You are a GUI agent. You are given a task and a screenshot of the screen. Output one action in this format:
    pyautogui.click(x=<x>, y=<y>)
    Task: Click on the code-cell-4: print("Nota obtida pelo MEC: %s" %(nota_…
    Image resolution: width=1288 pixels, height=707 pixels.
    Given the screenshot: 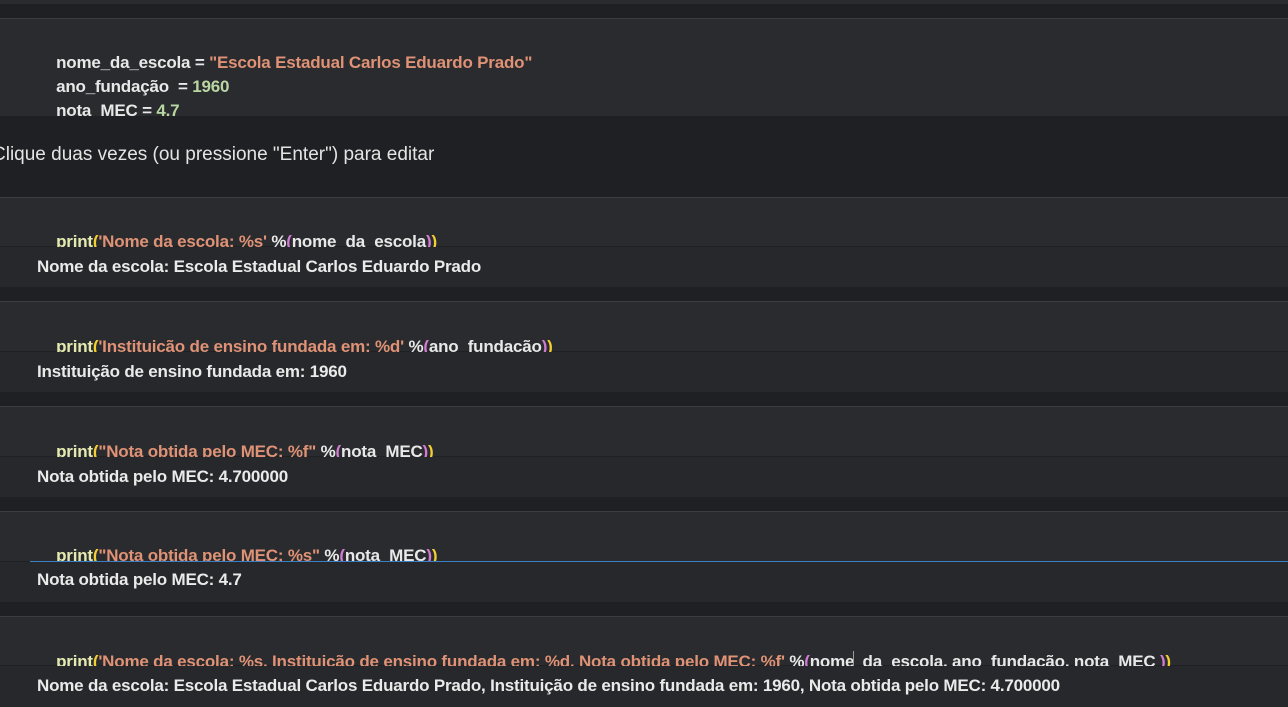 What is the action you would take?
    pyautogui.click(x=644, y=538)
    